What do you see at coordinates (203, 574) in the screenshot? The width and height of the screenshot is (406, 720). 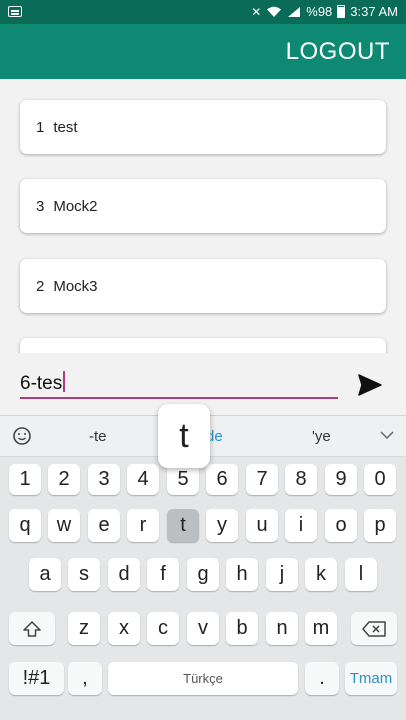 I see `key-g: g` at bounding box center [203, 574].